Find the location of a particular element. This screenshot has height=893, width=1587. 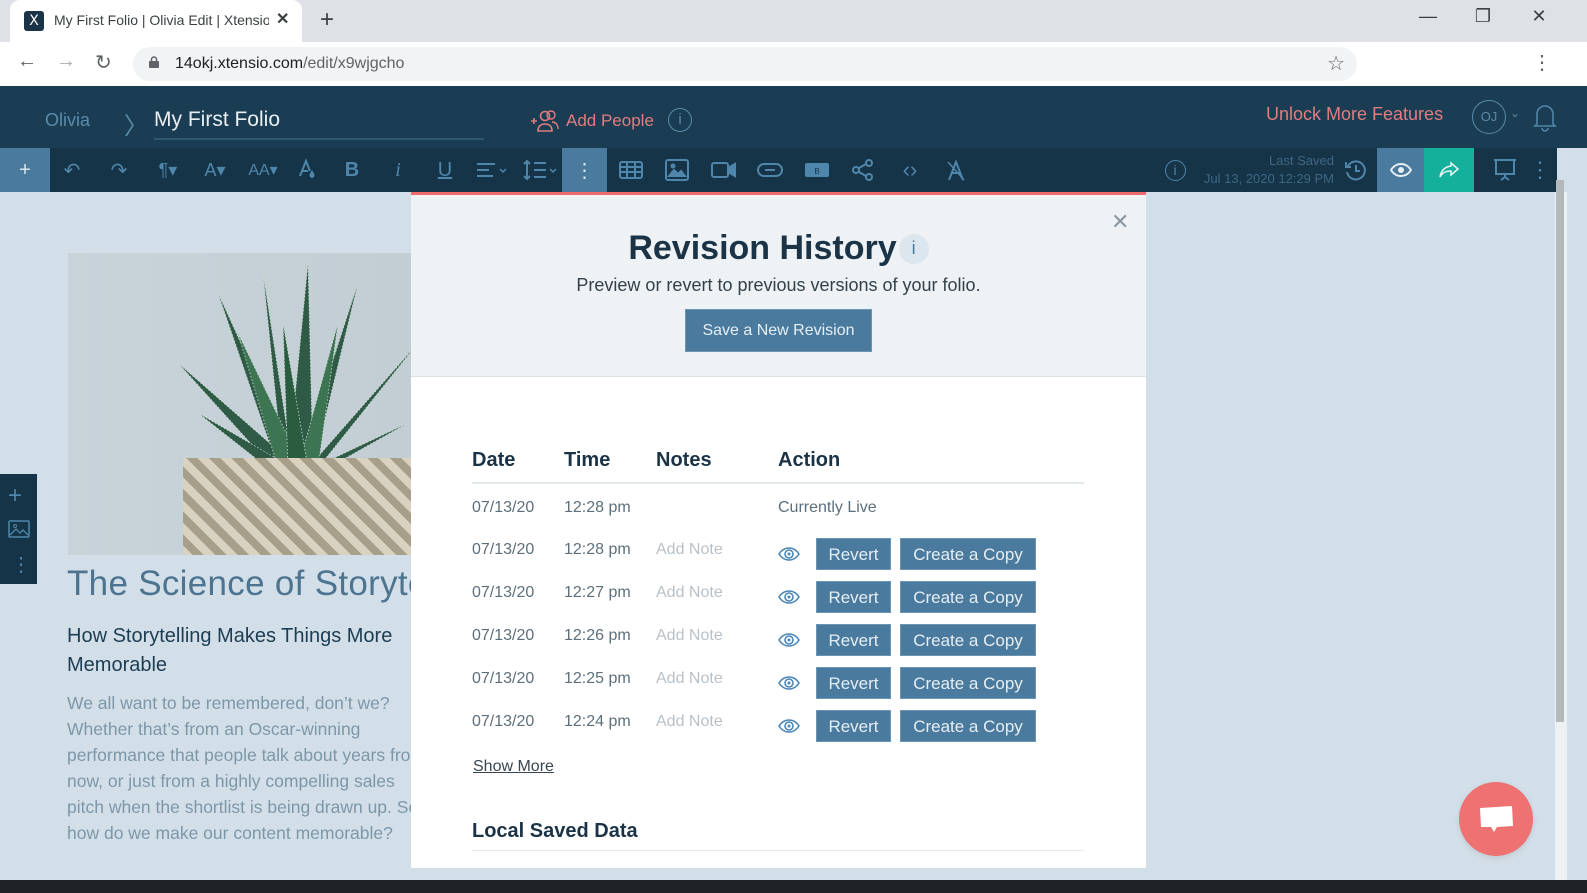

forward-button: → is located at coordinates (66, 61).